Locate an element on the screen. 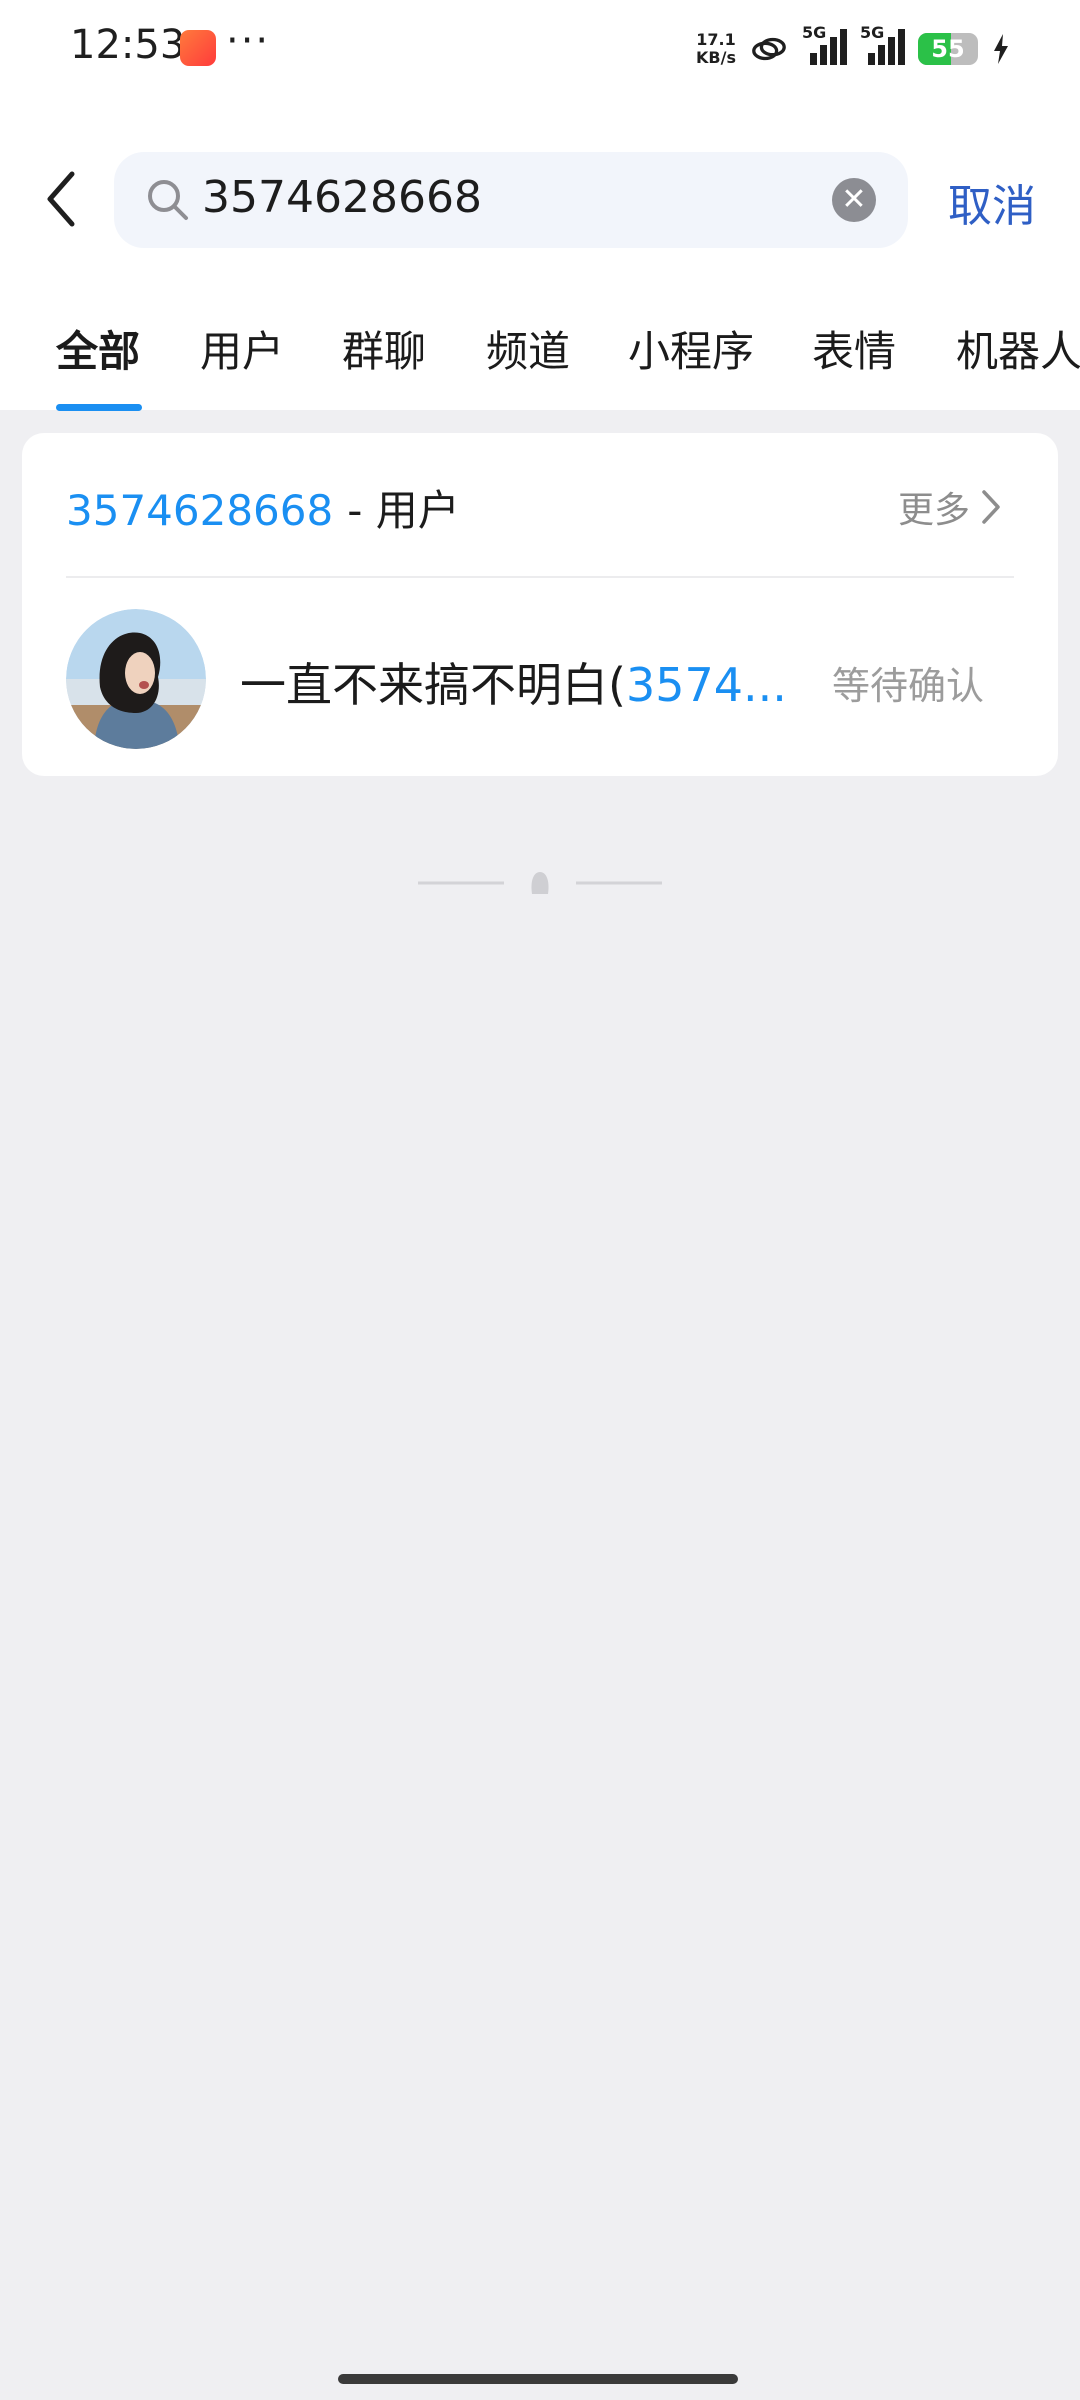  sim2-label: 5G is located at coordinates (872, 32).